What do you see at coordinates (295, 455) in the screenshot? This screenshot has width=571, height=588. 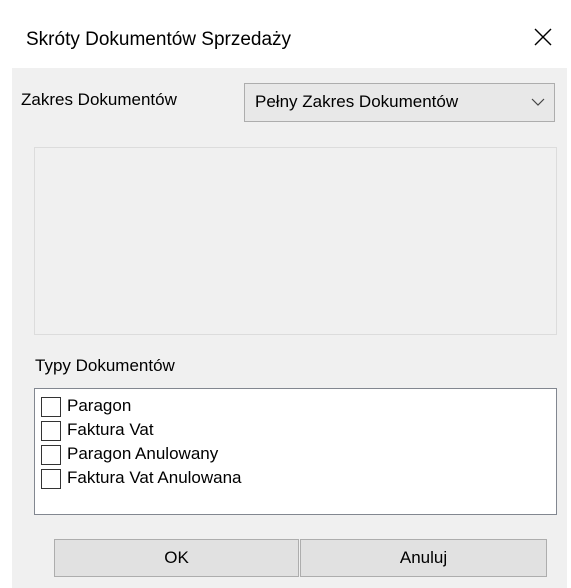 I see `list-item-paragon-anulowany: Paragon Anulowany` at bounding box center [295, 455].